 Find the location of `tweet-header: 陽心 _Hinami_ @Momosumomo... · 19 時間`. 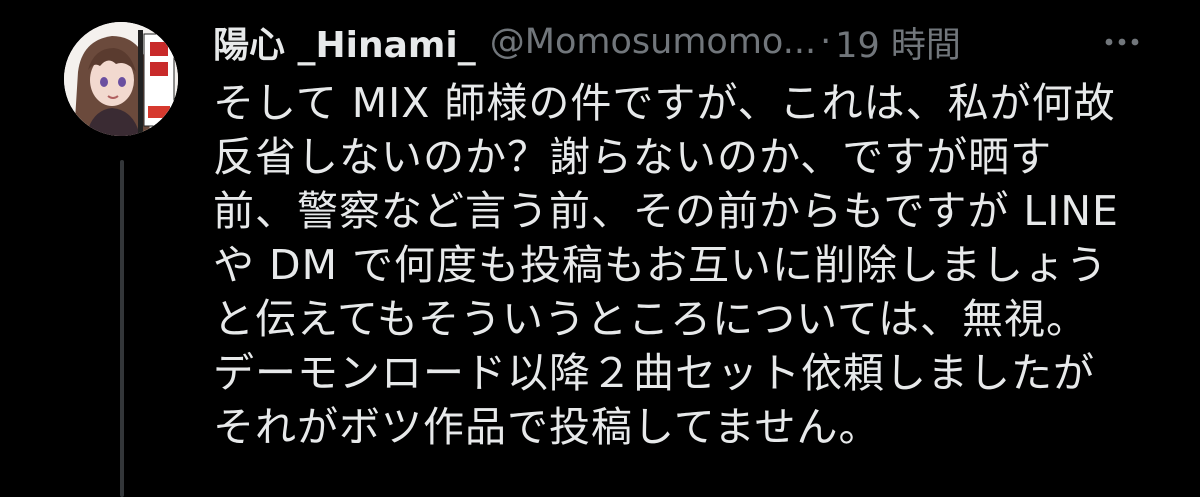

tweet-header: 陽心 _Hinami_ @Momosumomo... · 19 時間 is located at coordinates (678, 42).